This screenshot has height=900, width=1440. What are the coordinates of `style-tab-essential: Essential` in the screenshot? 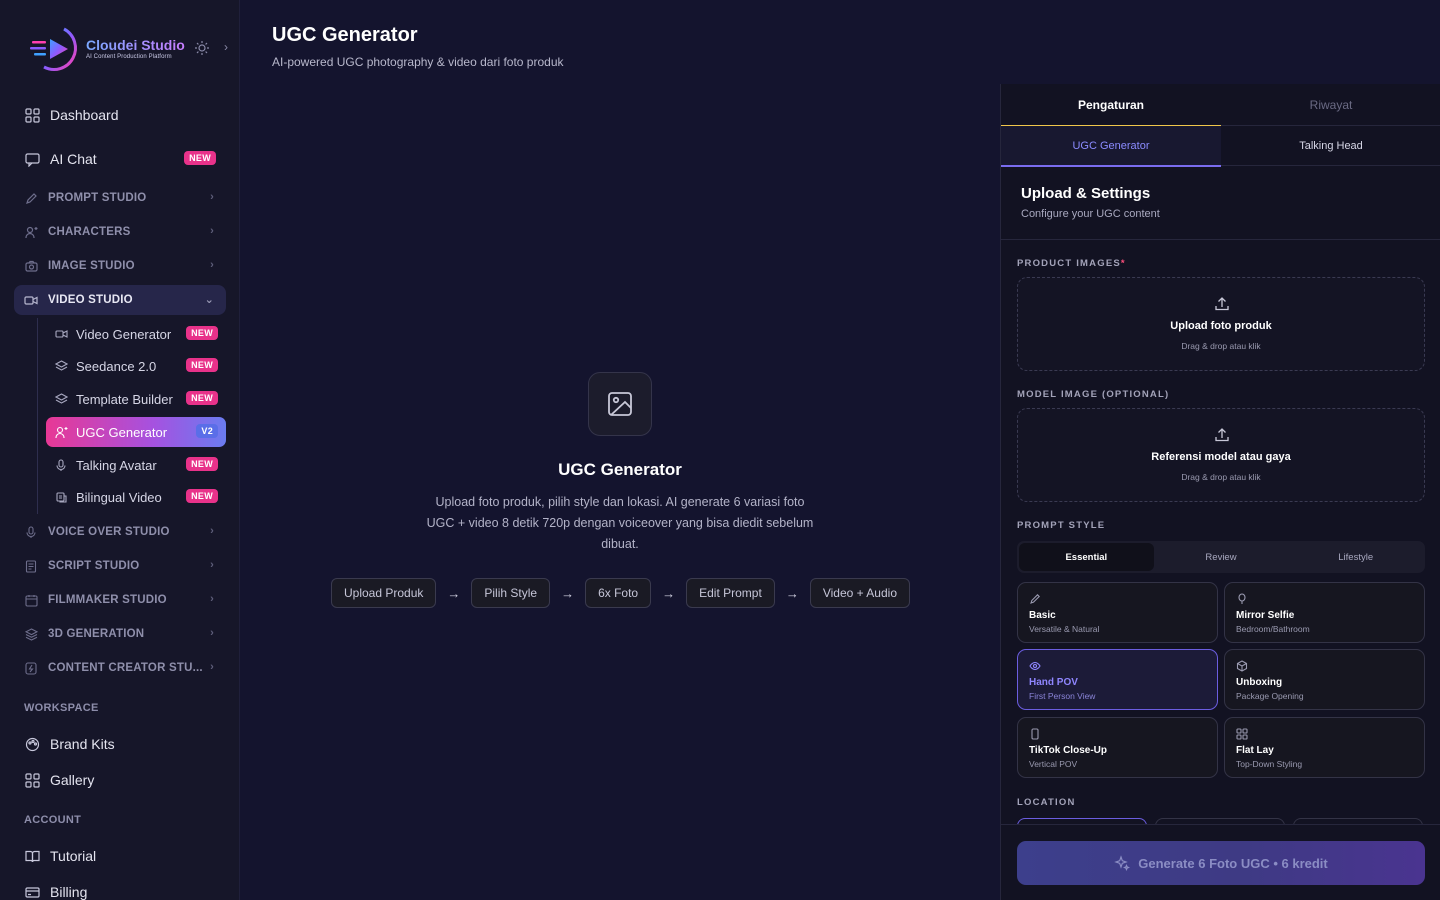 It's located at (1086, 557).